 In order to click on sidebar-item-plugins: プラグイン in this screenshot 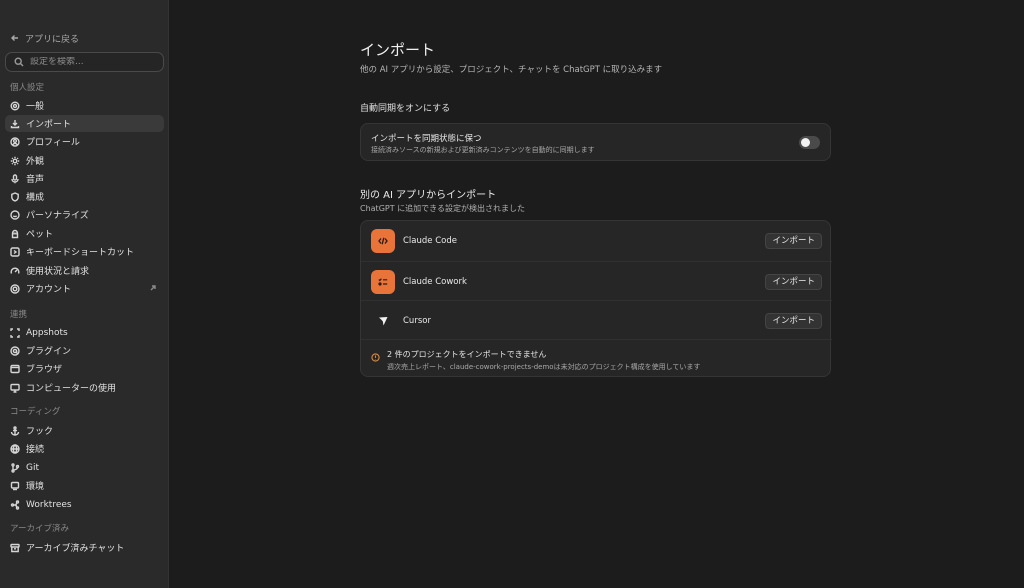, I will do `click(84, 350)`.